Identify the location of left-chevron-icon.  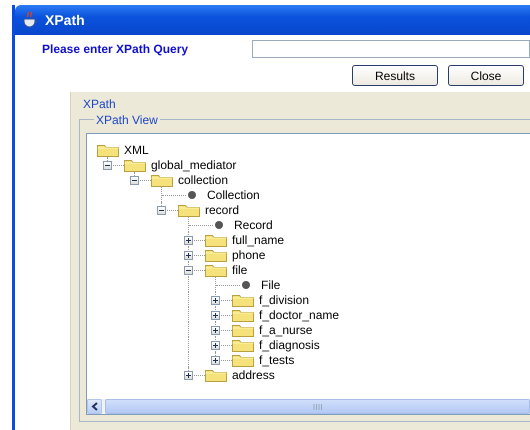
(94, 406).